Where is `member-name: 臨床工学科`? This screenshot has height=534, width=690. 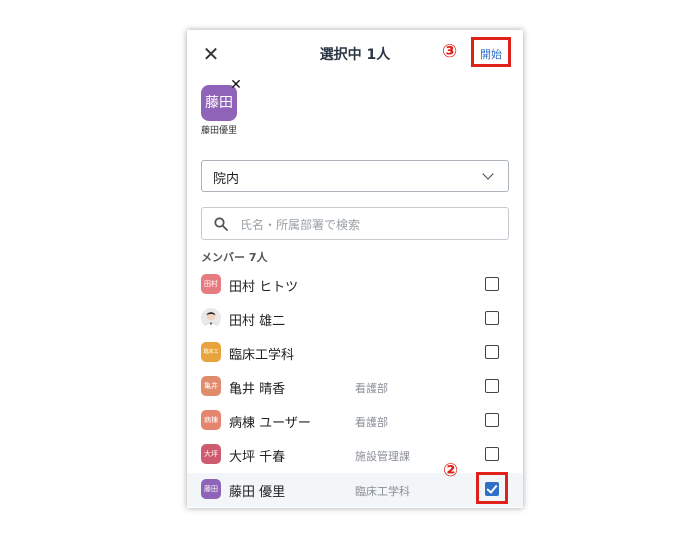 member-name: 臨床工学科 is located at coordinates (262, 355).